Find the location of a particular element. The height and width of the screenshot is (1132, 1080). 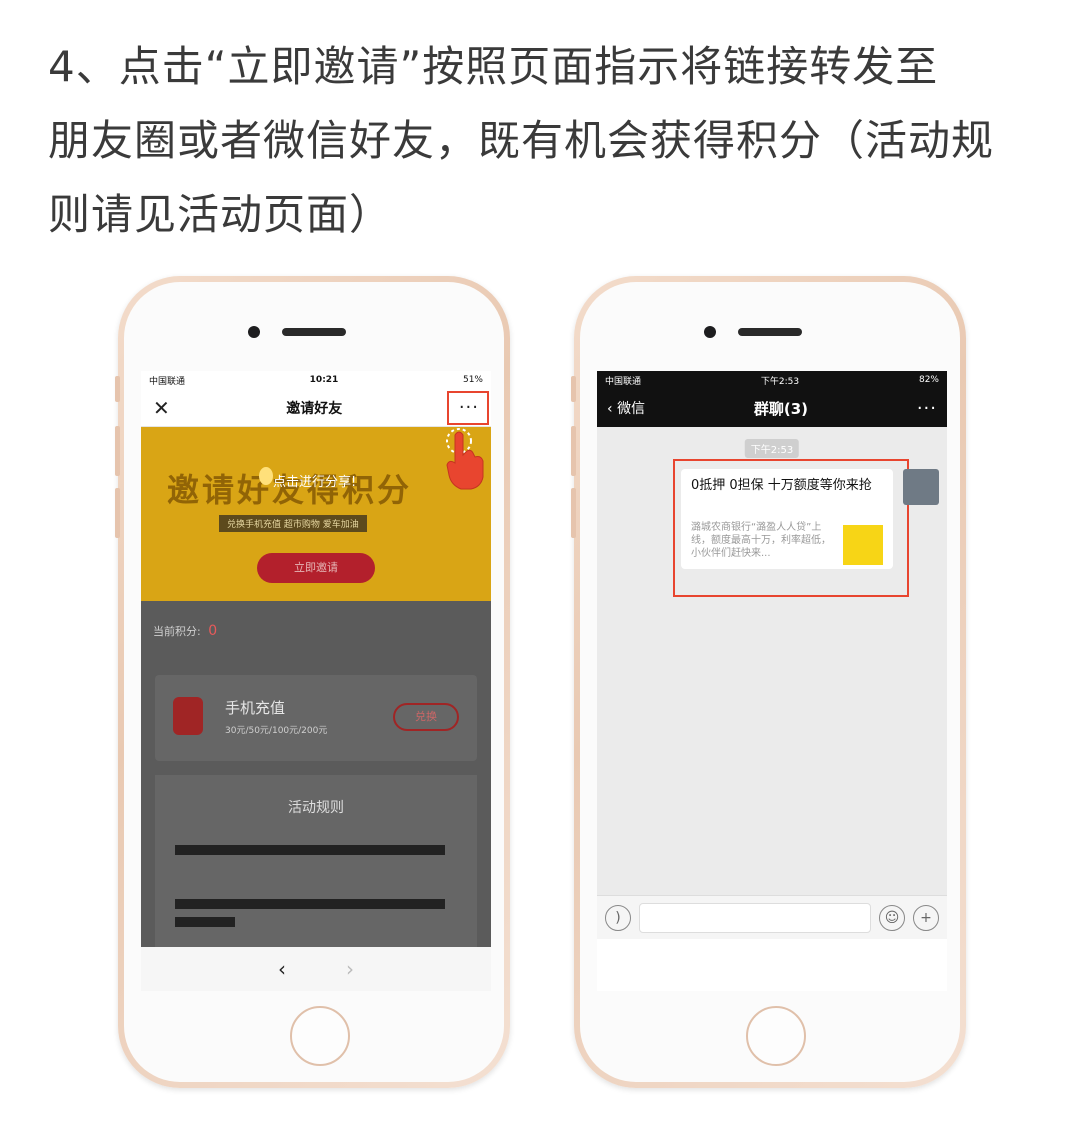

chat-more-button: ··· is located at coordinates (927, 408).